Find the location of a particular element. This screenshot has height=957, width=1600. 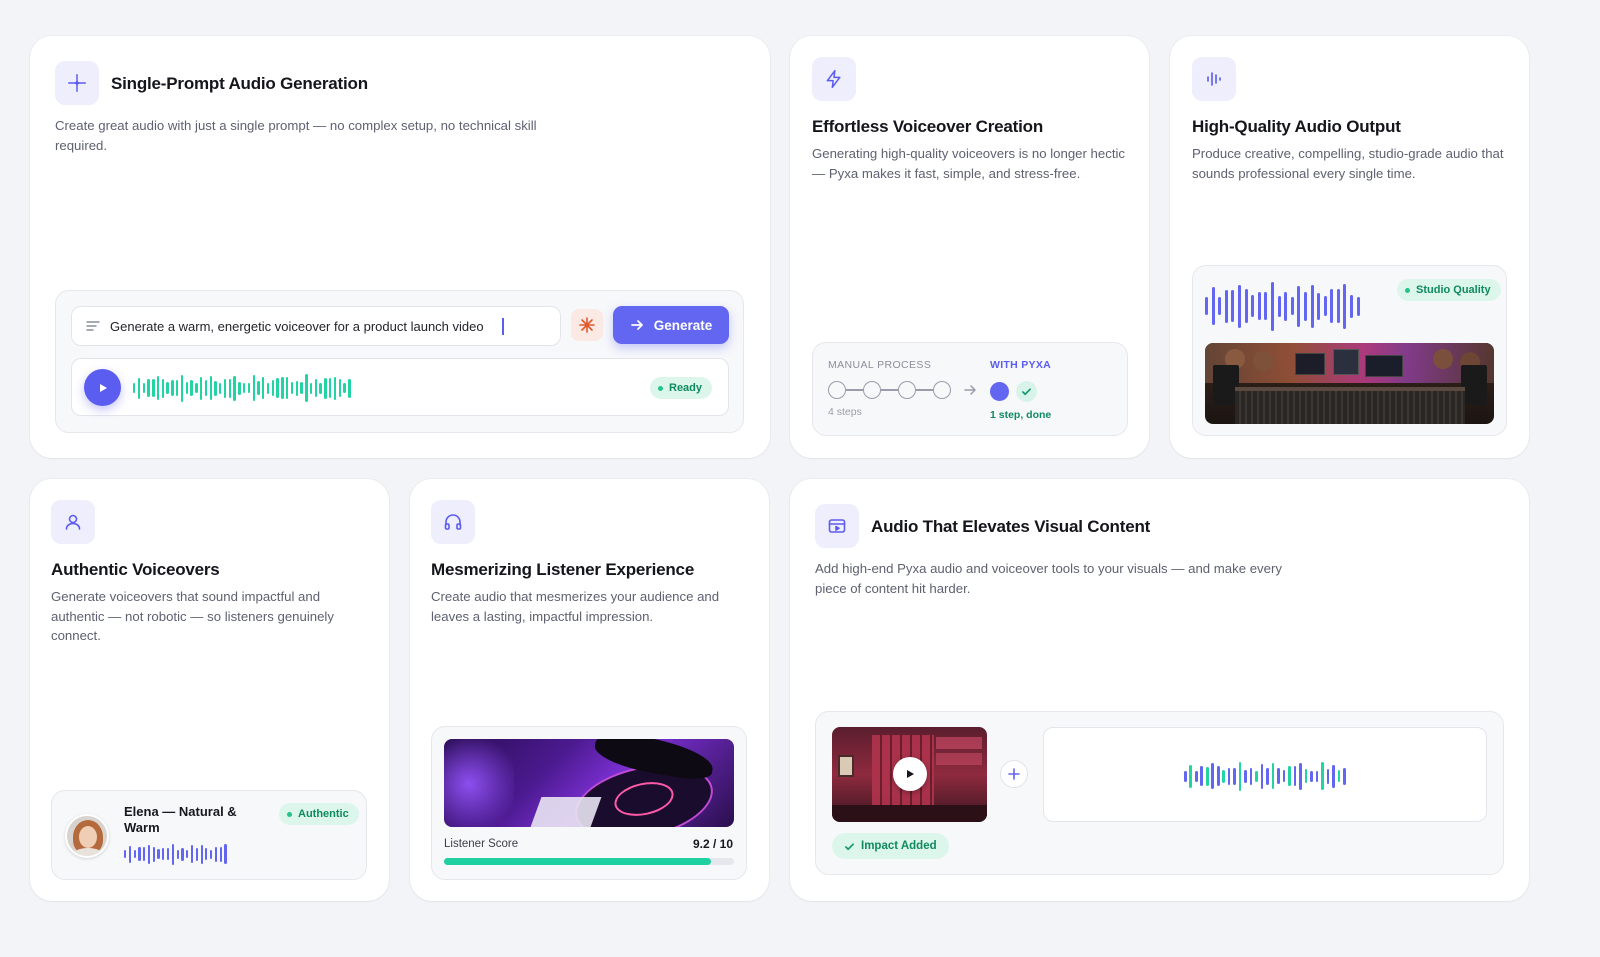

score-value: 9.2 / 10 is located at coordinates (712, 844).